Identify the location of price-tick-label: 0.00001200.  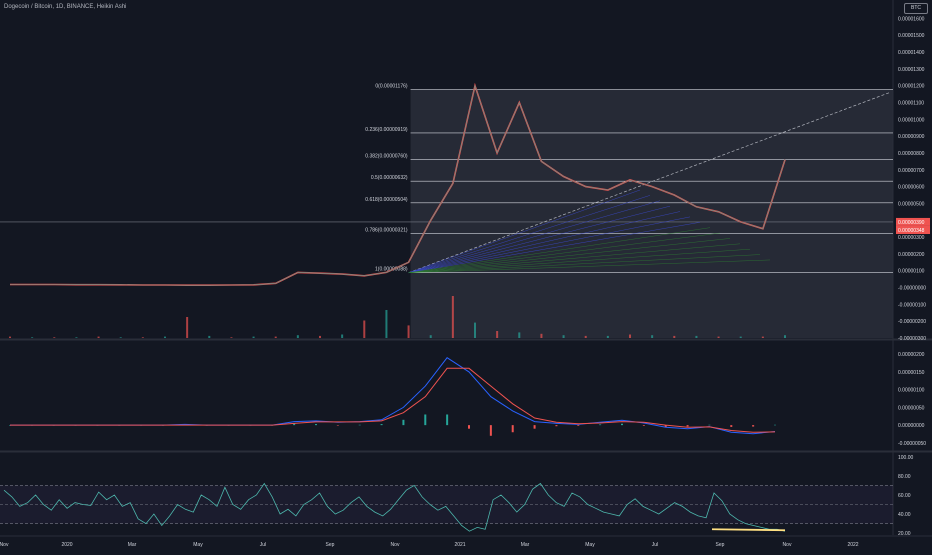
(911, 87).